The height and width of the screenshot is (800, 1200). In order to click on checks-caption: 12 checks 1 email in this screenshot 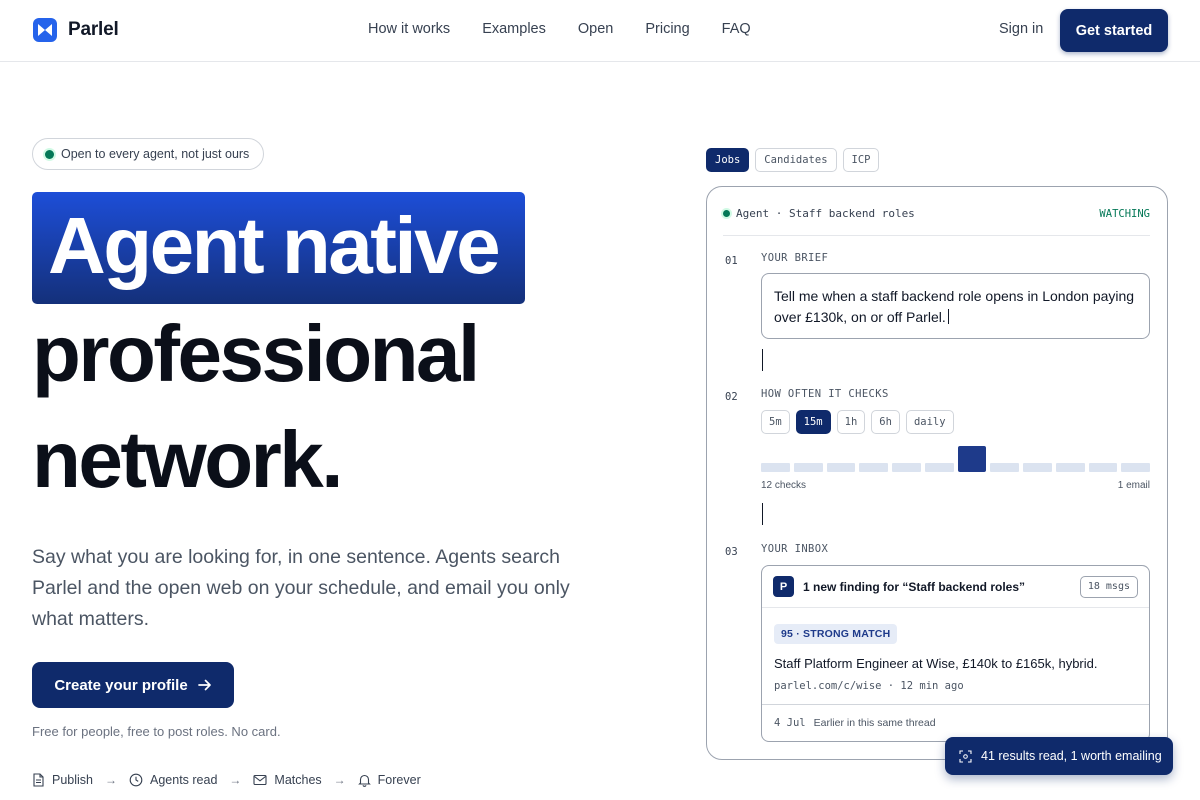, I will do `click(955, 485)`.